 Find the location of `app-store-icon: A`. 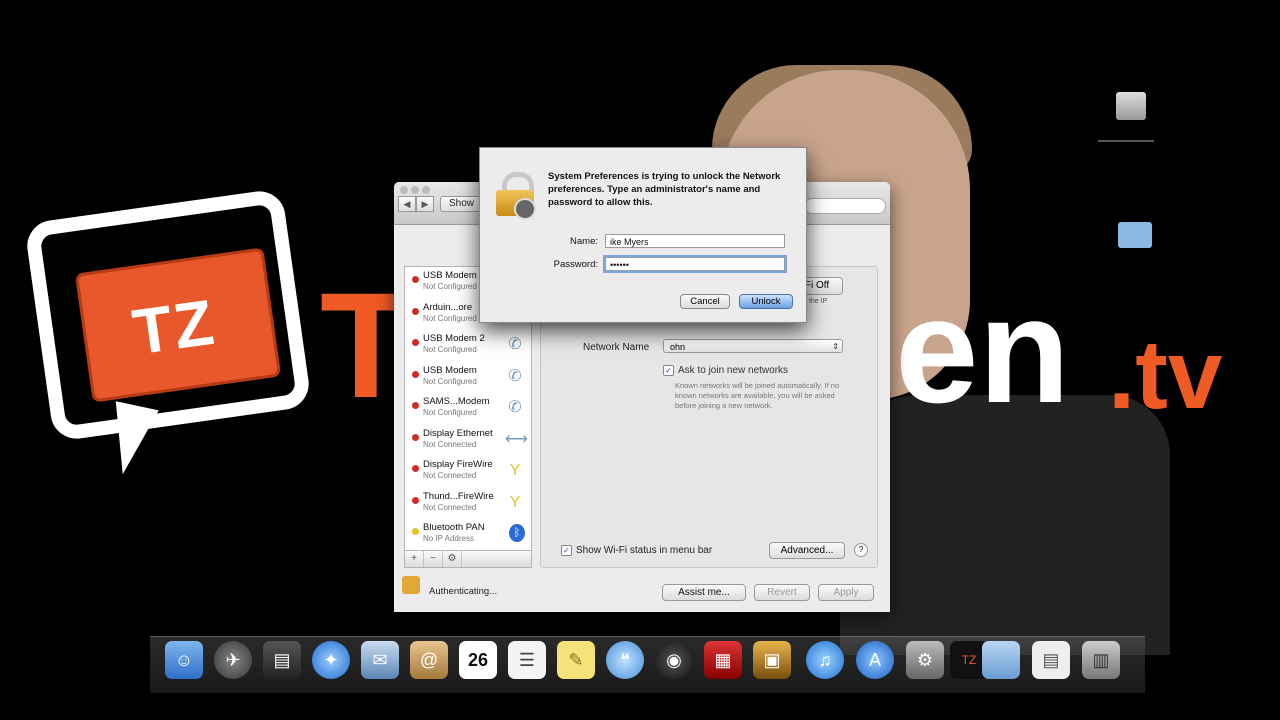

app-store-icon: A is located at coordinates (875, 660).